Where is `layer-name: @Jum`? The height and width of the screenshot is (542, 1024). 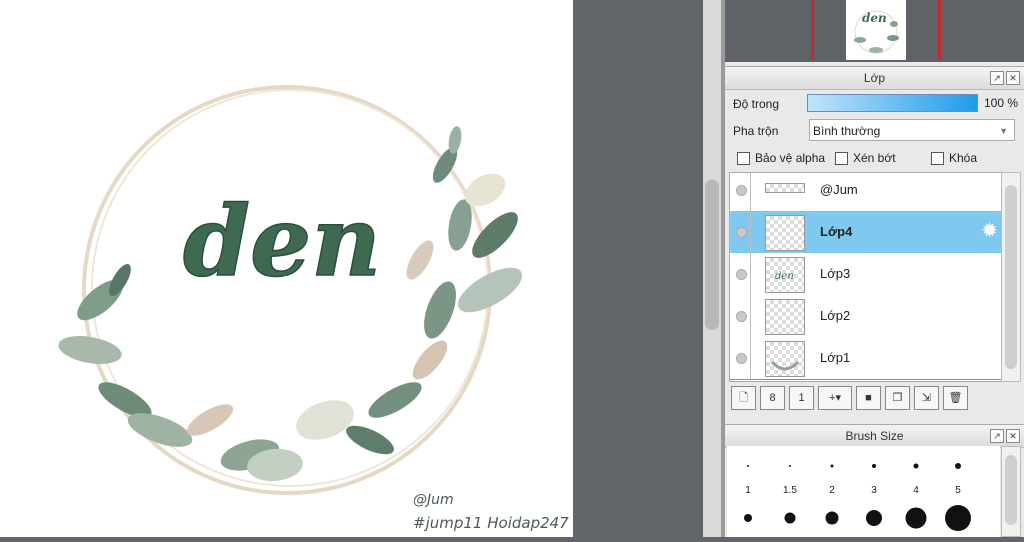
layer-name: @Jum is located at coordinates (839, 189).